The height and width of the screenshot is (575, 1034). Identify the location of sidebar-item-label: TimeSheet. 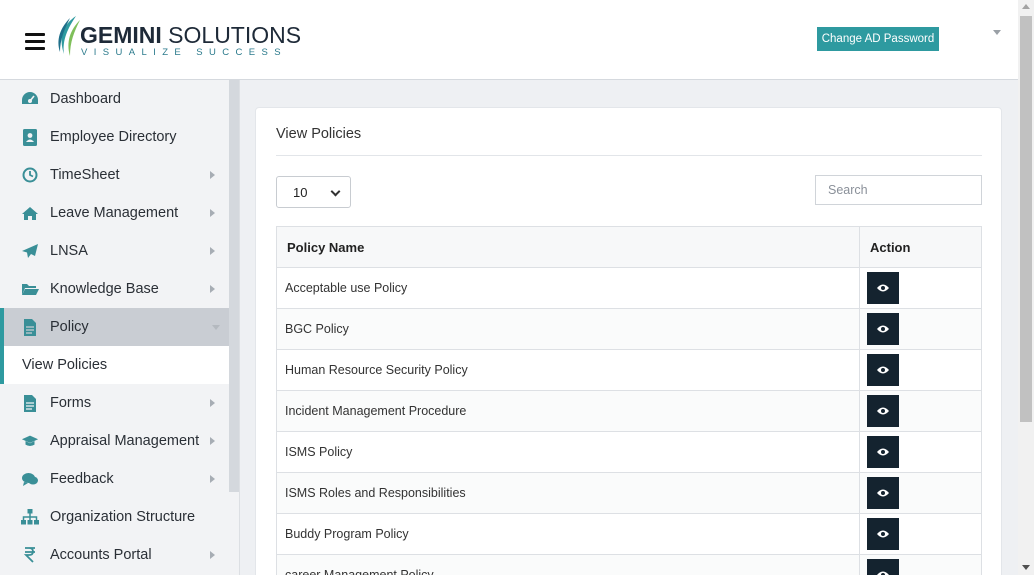
(85, 175).